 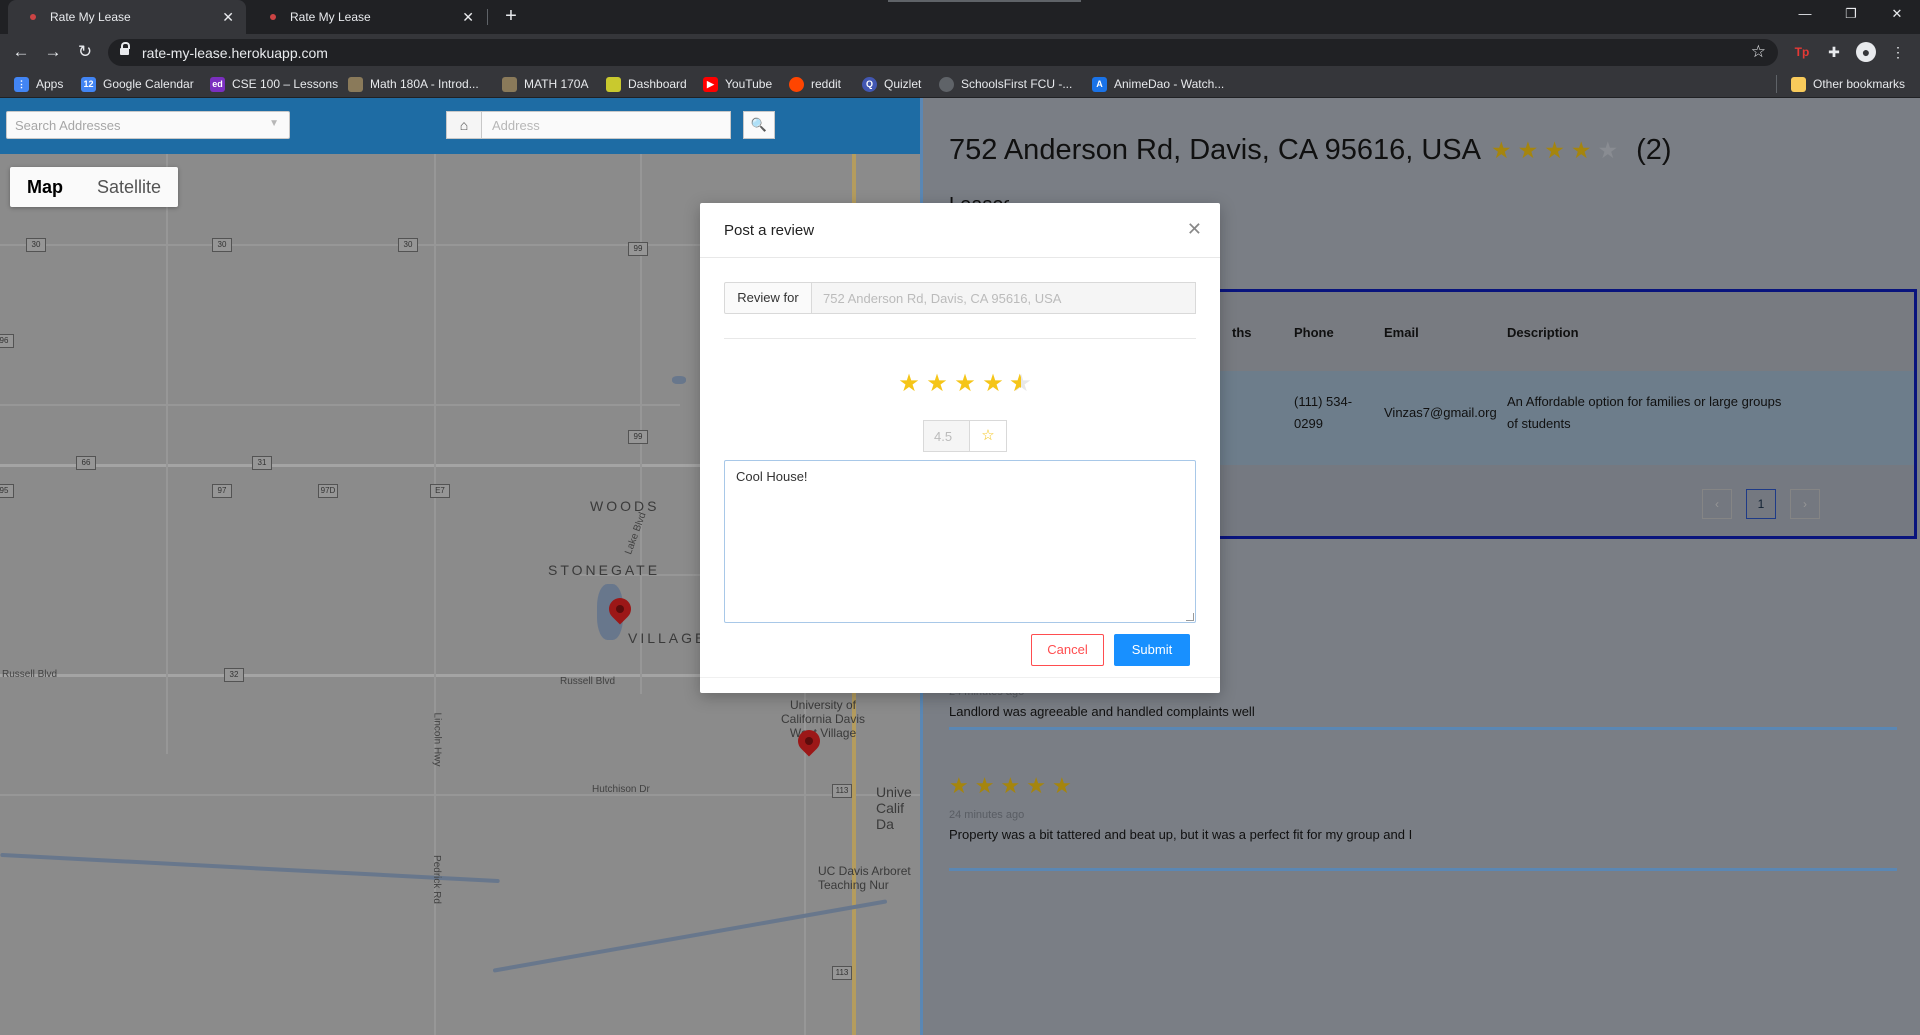 I want to click on restore-window-icon: ❐, so click(x=1851, y=15).